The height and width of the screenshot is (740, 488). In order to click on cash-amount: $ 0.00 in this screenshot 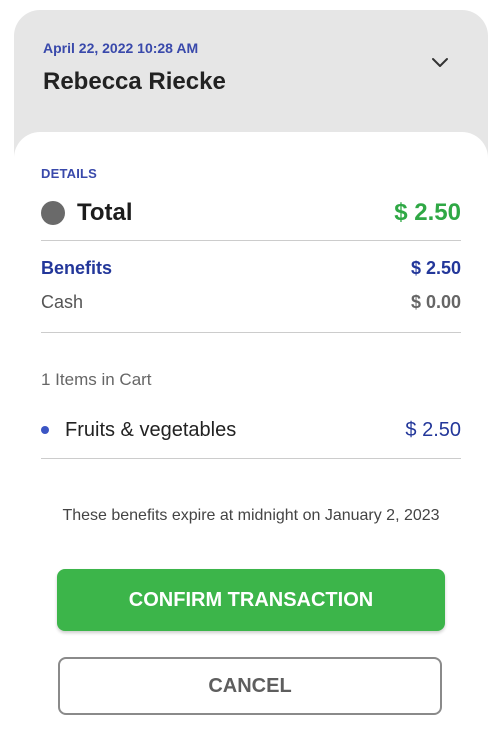, I will do `click(435, 301)`.